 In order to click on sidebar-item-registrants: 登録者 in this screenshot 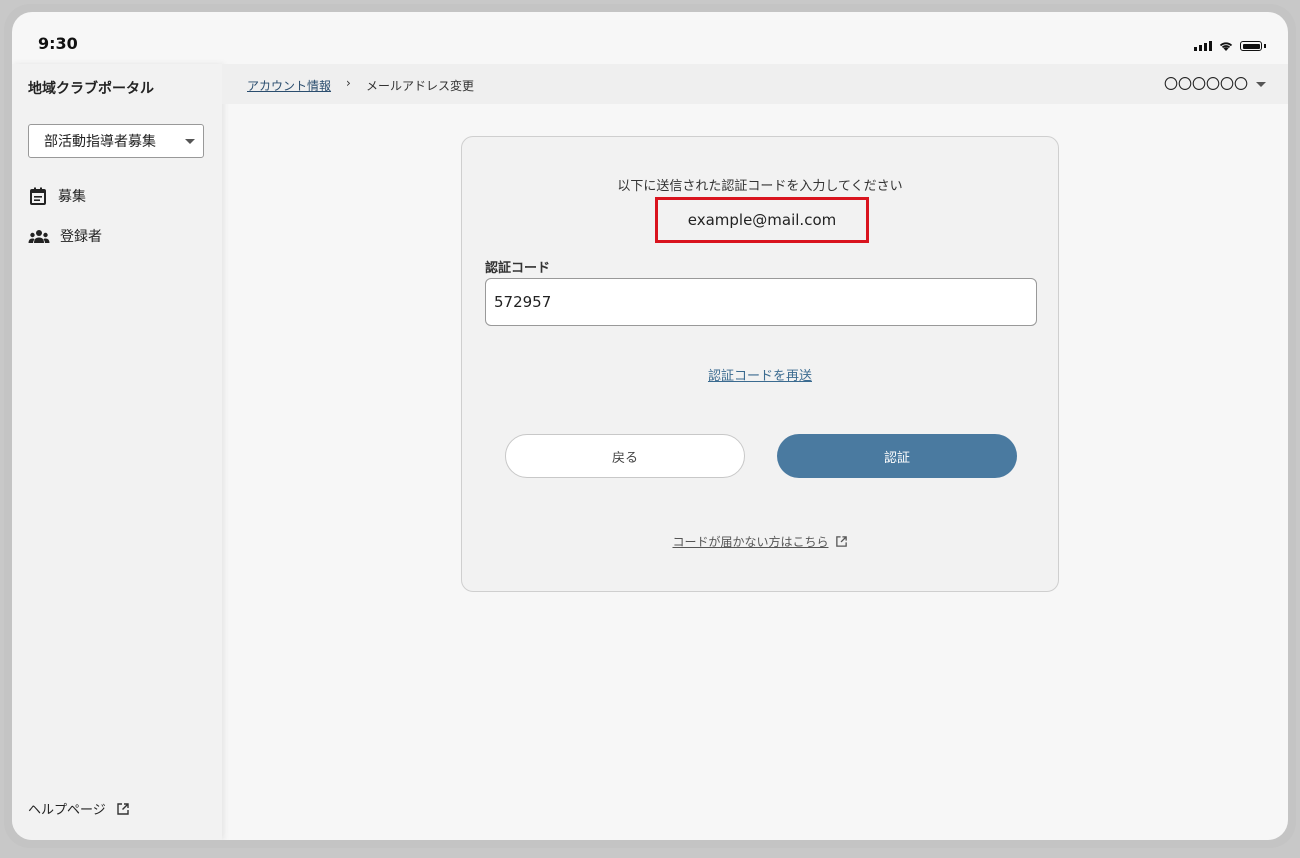, I will do `click(65, 236)`.